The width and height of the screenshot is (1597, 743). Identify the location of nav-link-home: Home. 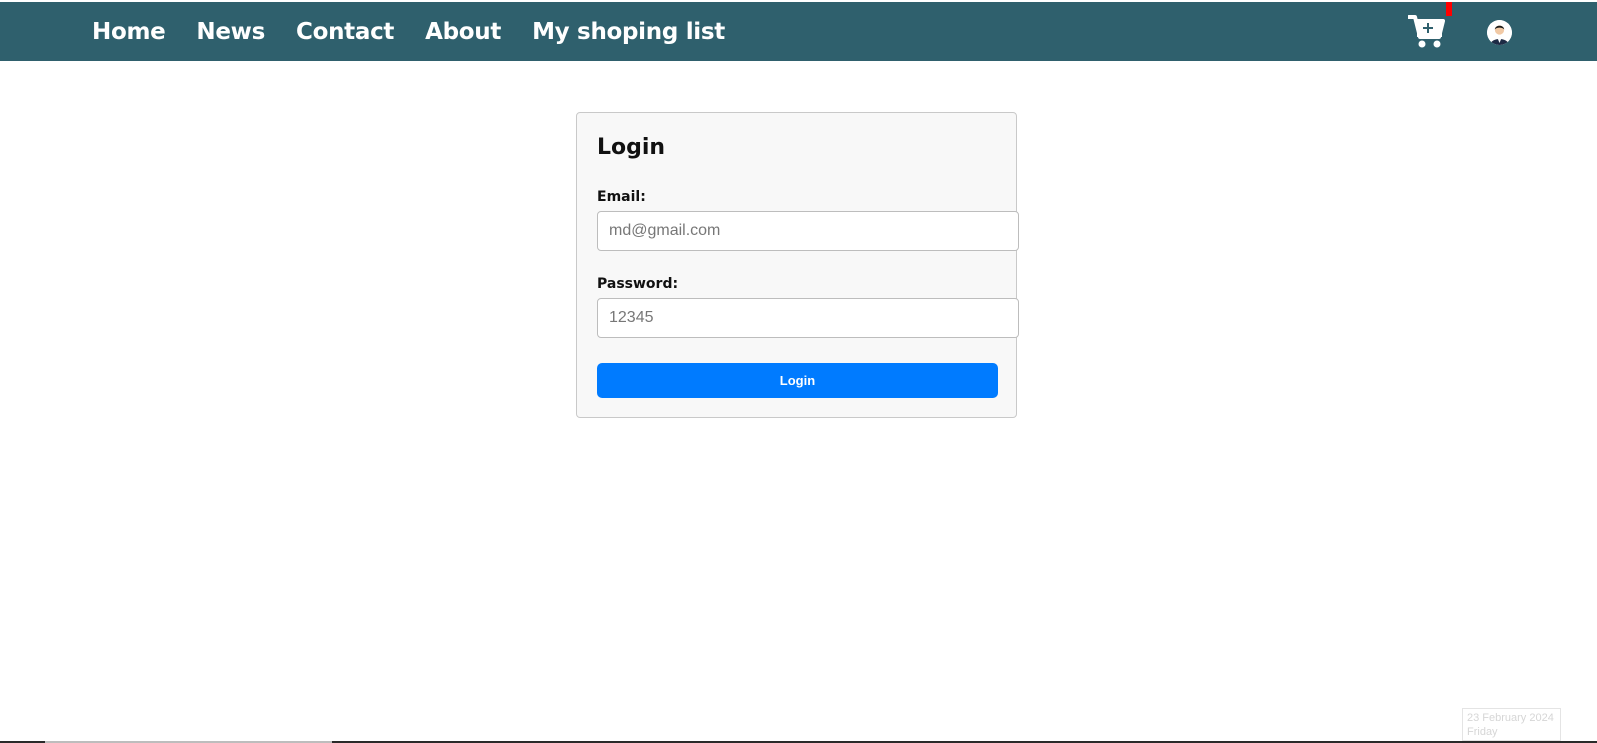
(129, 32).